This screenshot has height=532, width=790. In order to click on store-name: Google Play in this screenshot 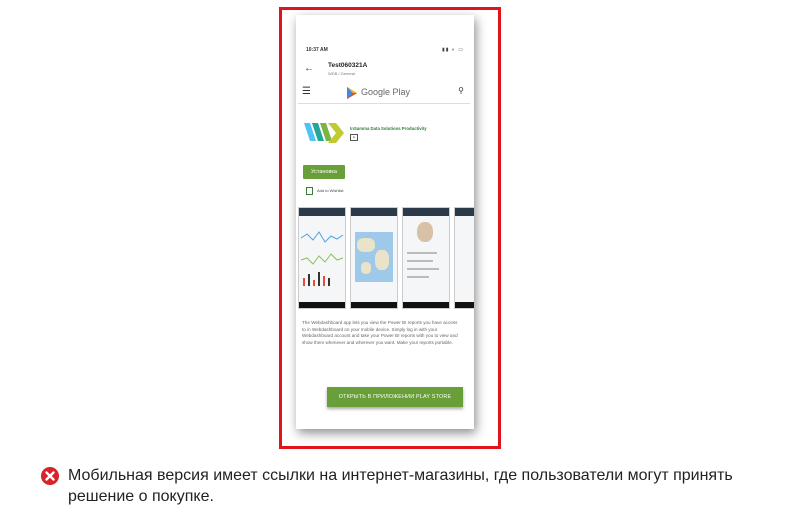, I will do `click(386, 92)`.